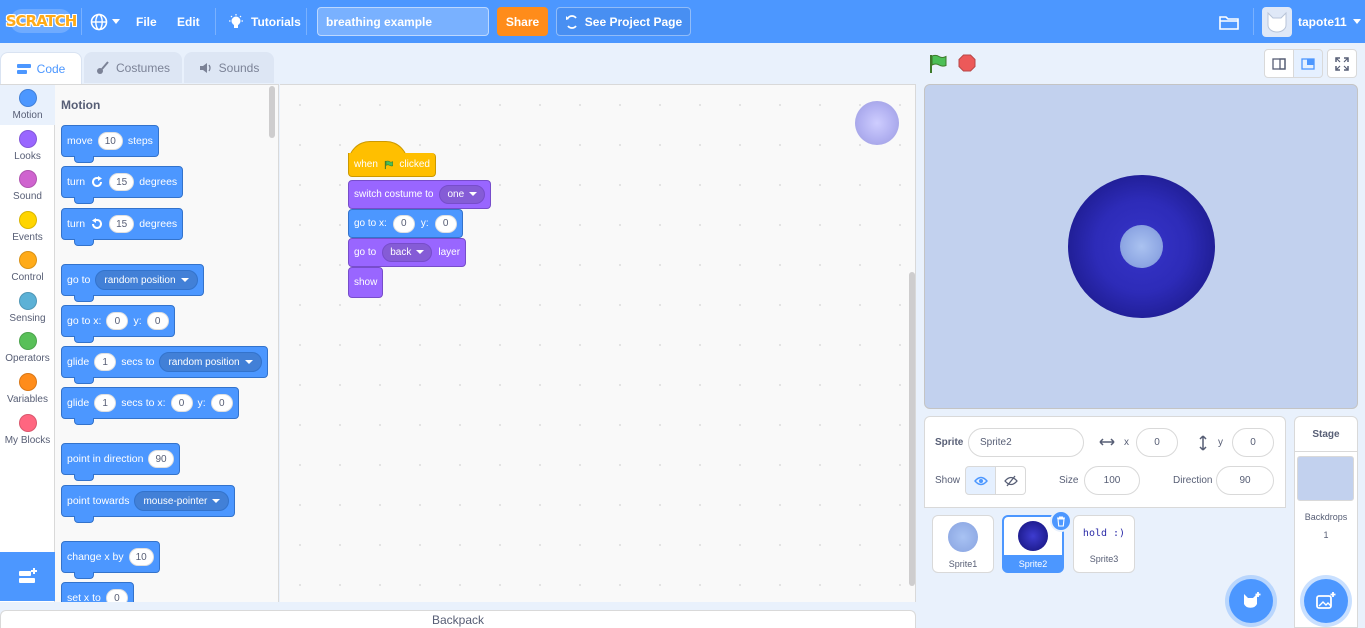  I want to click on category-my-blocks: My Blocks, so click(27, 430).